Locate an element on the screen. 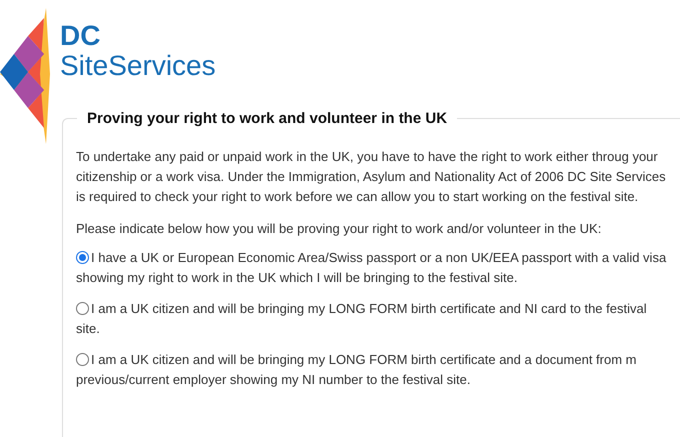  radio-option: I am a UK citizen and will be bringing my LONG FORM birth certificate and a document from m previous/current employer showing my NI number to the festival site. is located at coordinates (374, 370).